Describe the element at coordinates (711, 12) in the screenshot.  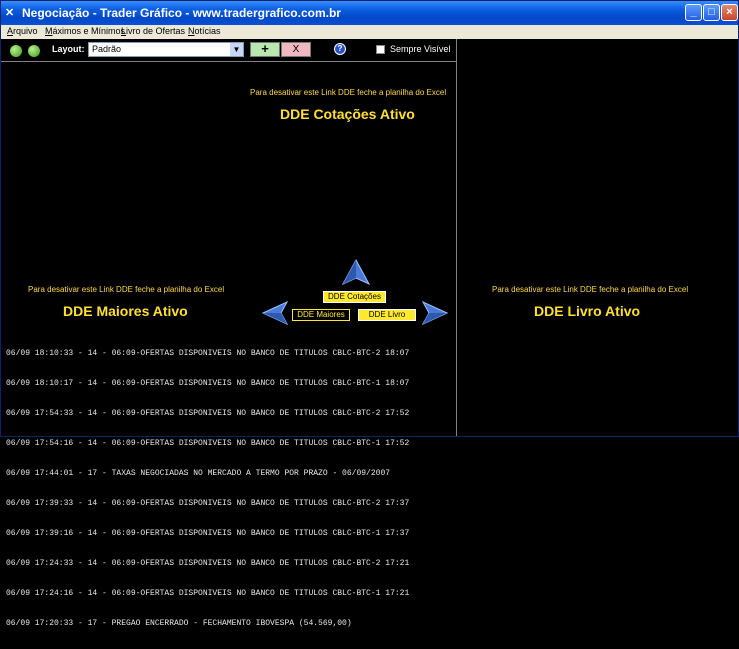
I see `maximize-button: □` at that location.